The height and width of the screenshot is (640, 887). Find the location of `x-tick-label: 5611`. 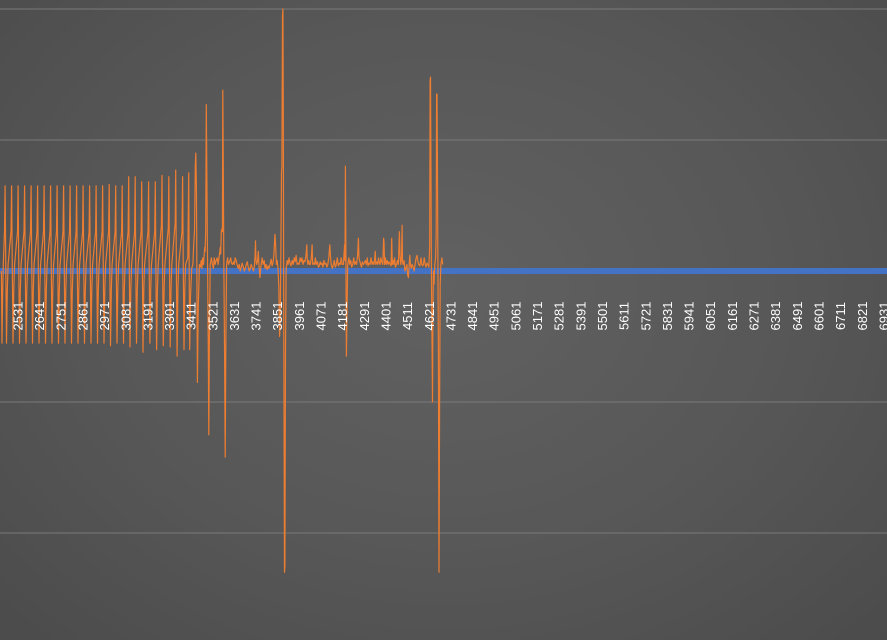

x-tick-label: 5611 is located at coordinates (624, 316).